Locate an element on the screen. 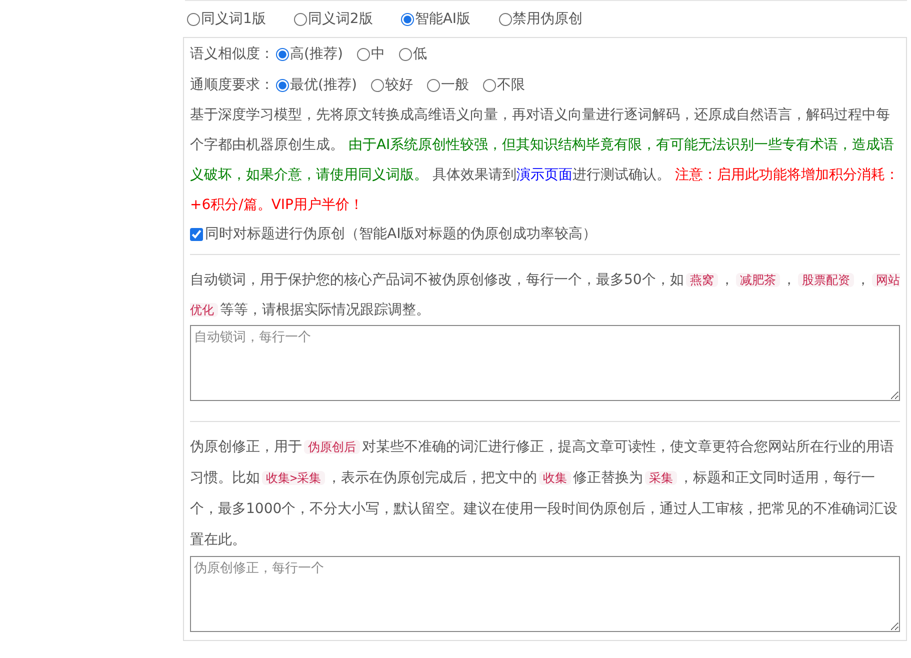  radio-label: 禁用伪原创 is located at coordinates (547, 19).